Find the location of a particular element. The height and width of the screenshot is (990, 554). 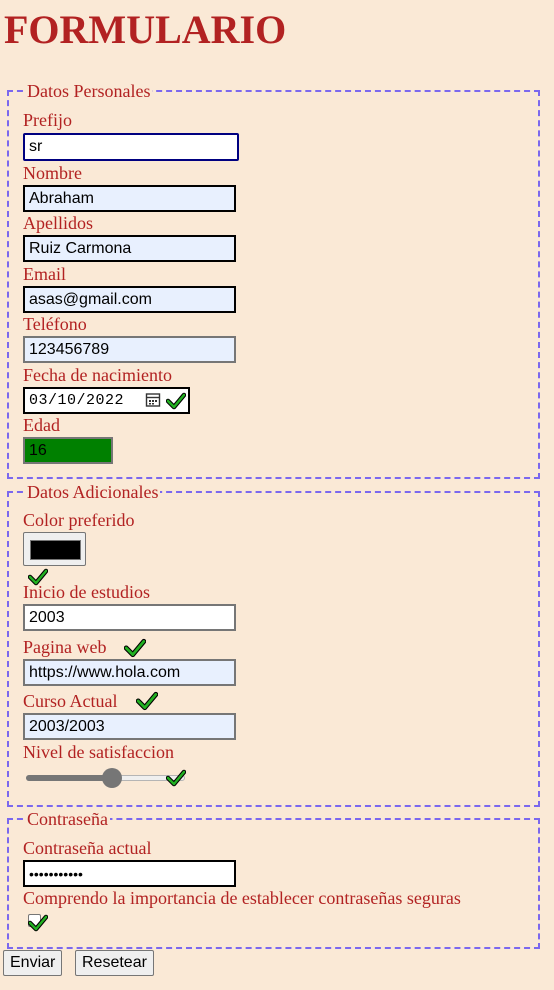

surname-input: Ruiz Carmona is located at coordinates (129, 248).